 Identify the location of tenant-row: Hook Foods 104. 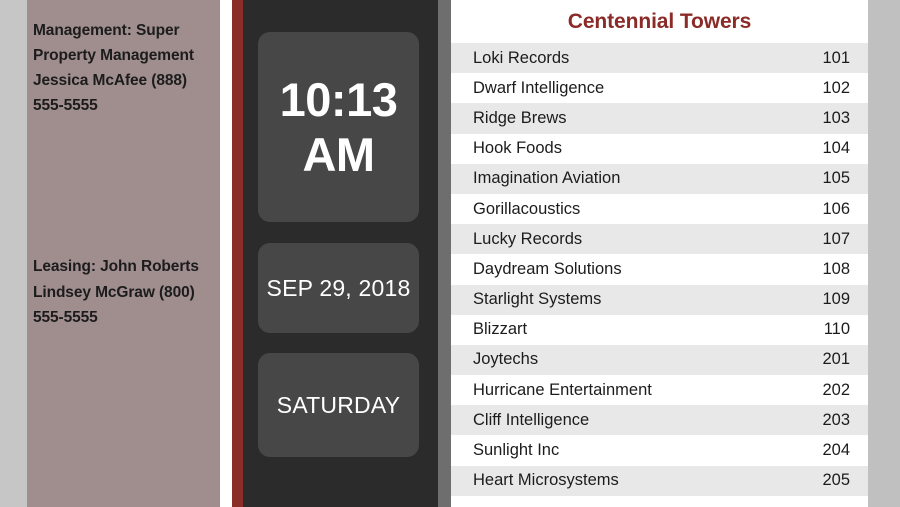
(659, 148).